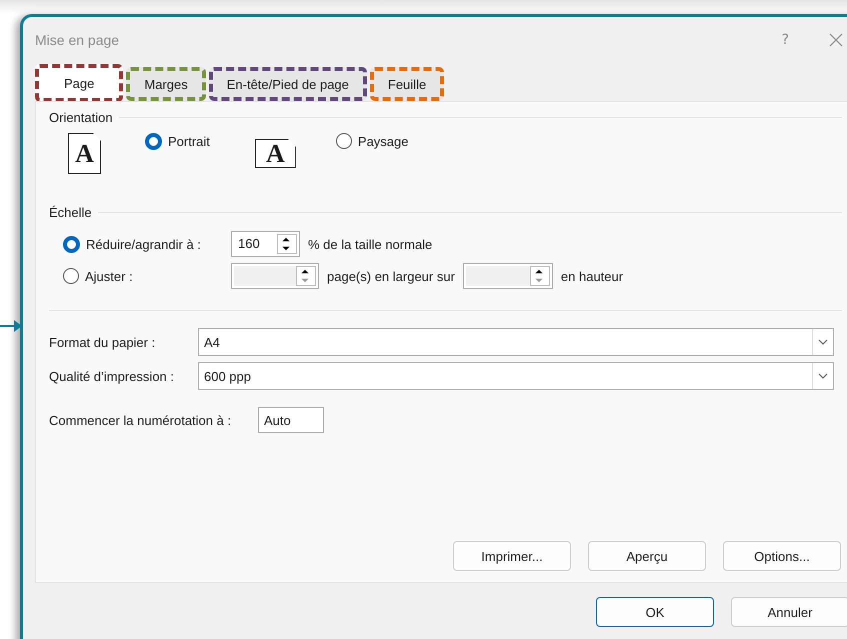 The width and height of the screenshot is (847, 639). What do you see at coordinates (177, 141) in the screenshot?
I see `radio-option: Portrait` at bounding box center [177, 141].